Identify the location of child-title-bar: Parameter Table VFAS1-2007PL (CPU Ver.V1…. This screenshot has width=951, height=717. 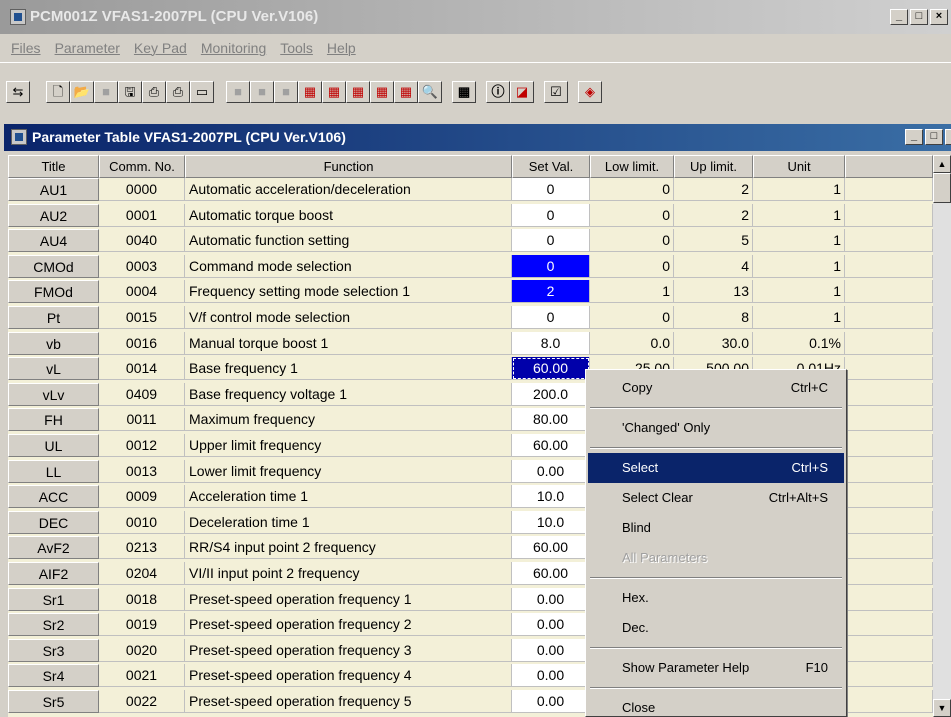
(477, 137).